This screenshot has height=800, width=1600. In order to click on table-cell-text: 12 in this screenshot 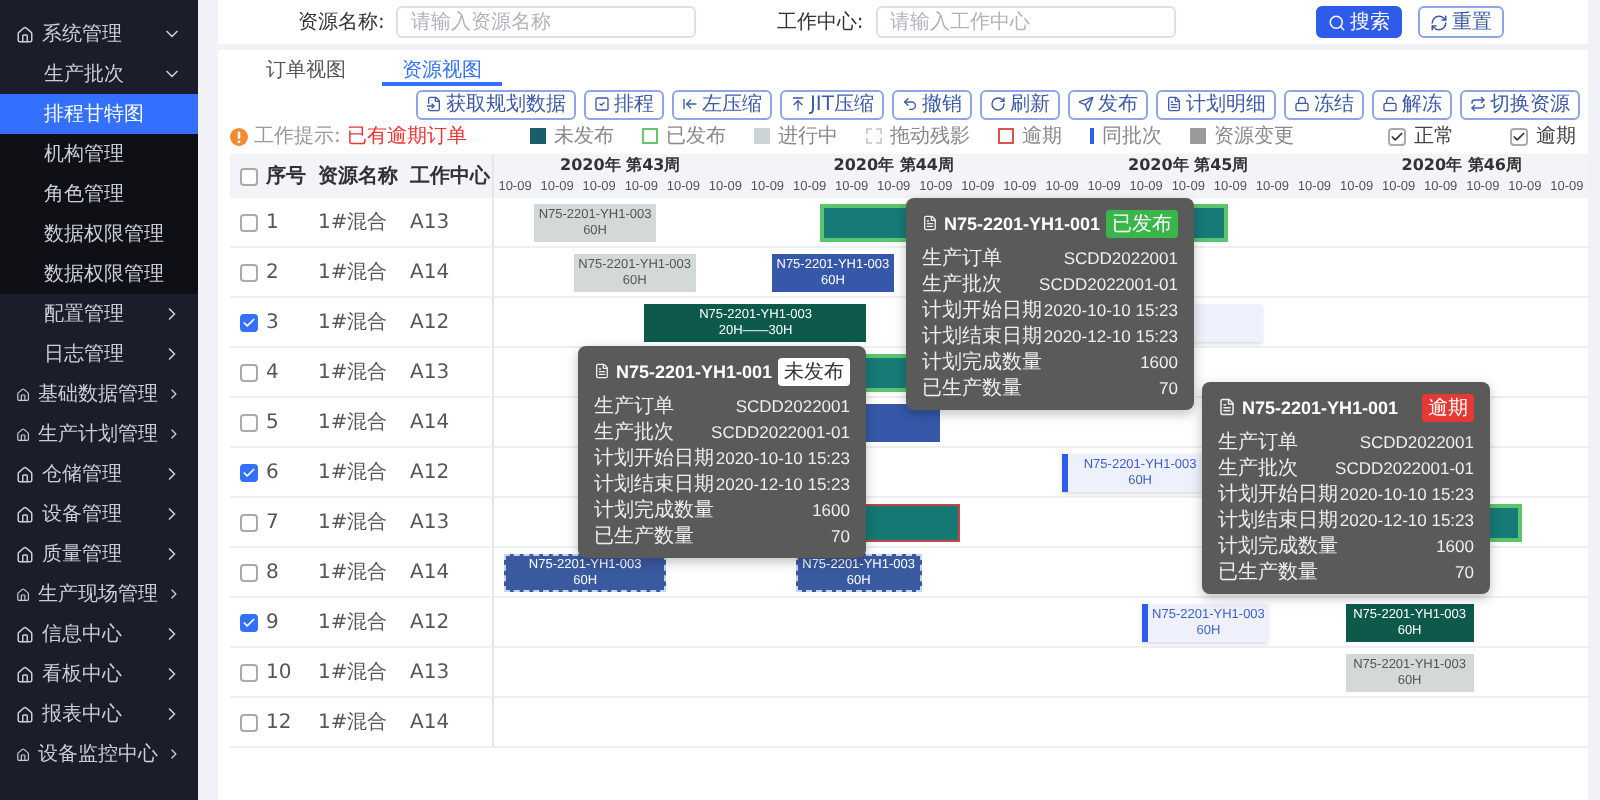, I will do `click(280, 722)`.